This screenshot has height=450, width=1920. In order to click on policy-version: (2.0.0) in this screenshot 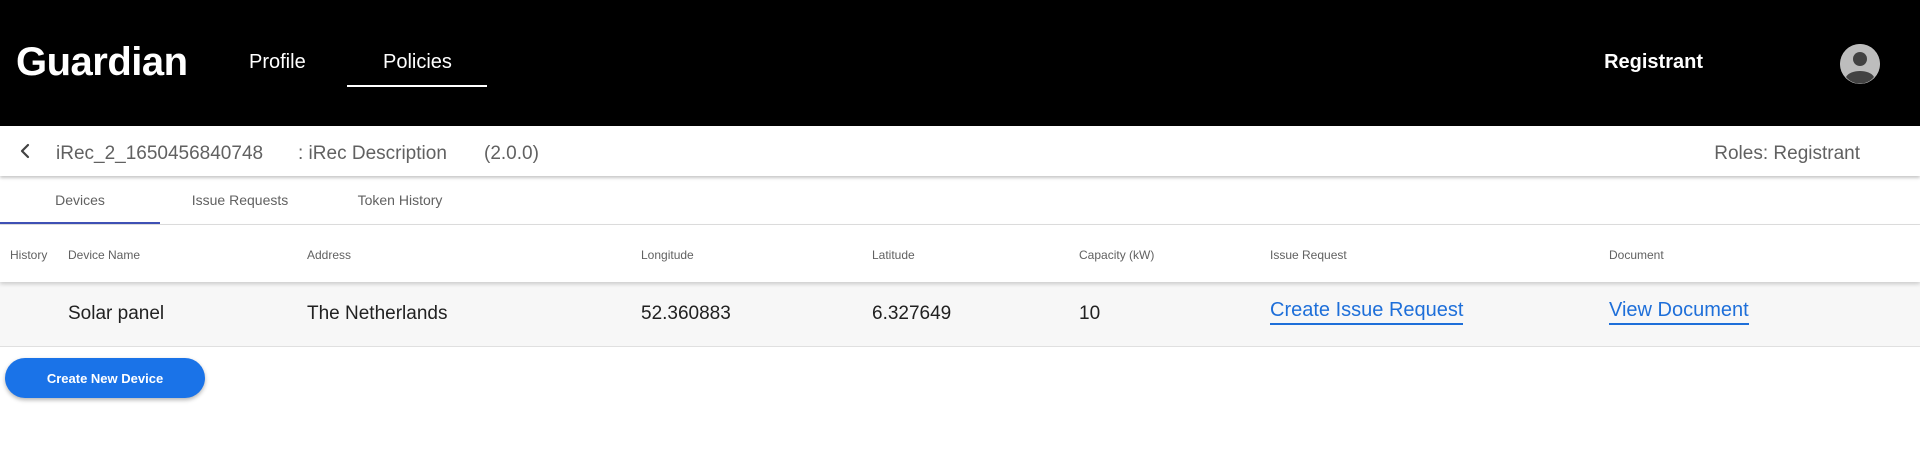, I will do `click(511, 153)`.